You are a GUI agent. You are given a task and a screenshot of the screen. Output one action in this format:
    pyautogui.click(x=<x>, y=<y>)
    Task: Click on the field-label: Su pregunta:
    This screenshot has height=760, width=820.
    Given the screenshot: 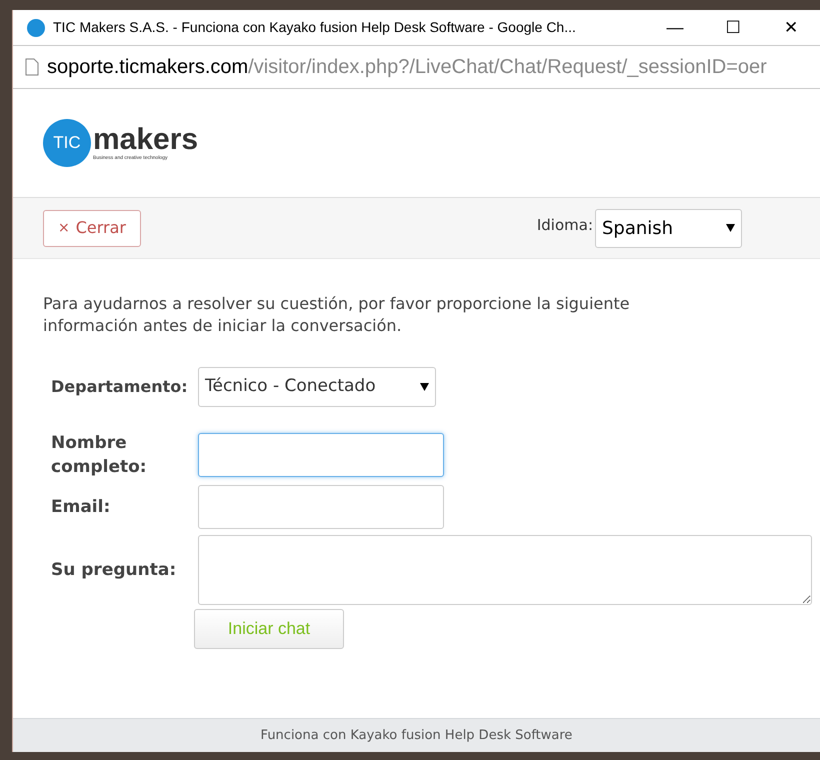 What is the action you would take?
    pyautogui.click(x=114, y=570)
    